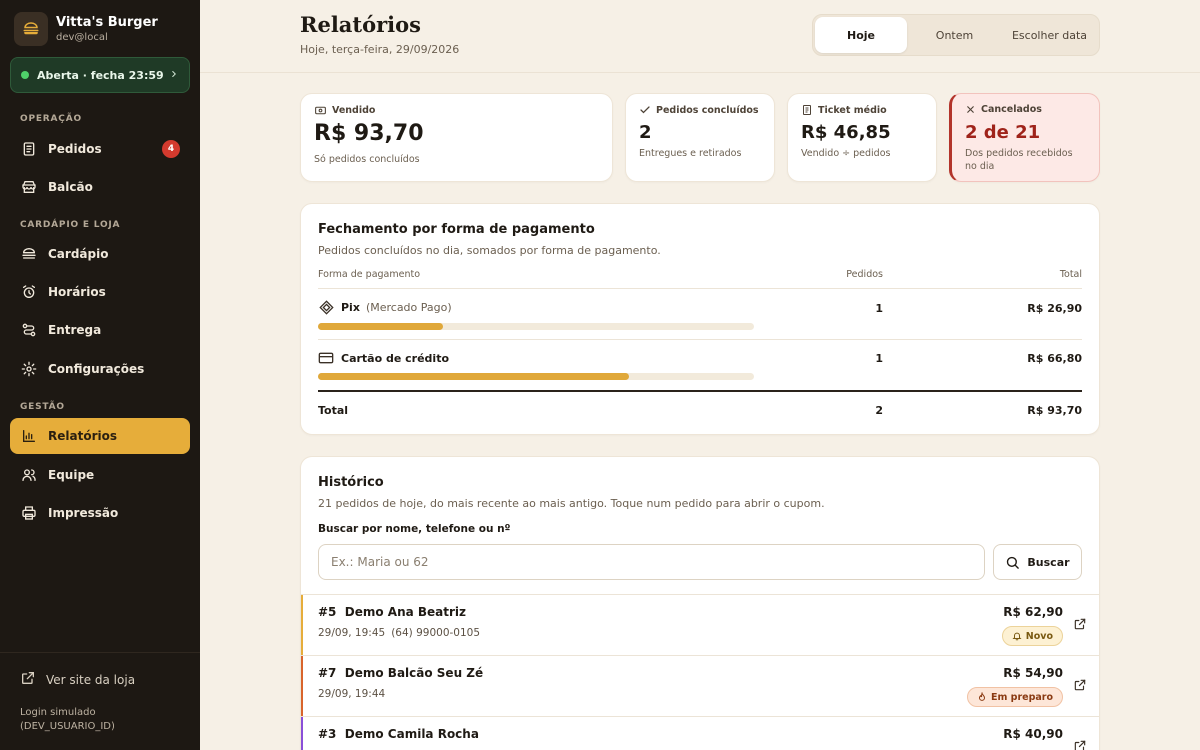  I want to click on users-icon, so click(29, 475).